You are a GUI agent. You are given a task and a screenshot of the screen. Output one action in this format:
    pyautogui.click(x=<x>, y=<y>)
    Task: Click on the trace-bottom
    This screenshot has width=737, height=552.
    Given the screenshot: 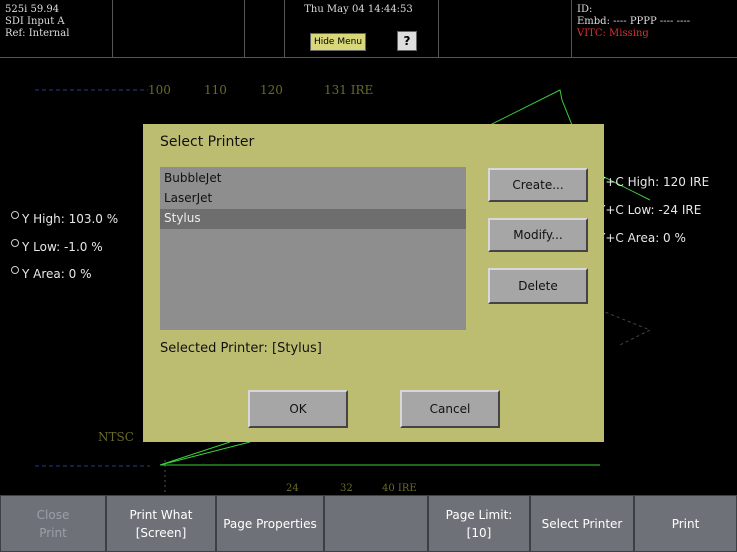 What is the action you would take?
    pyautogui.click(x=379, y=453)
    